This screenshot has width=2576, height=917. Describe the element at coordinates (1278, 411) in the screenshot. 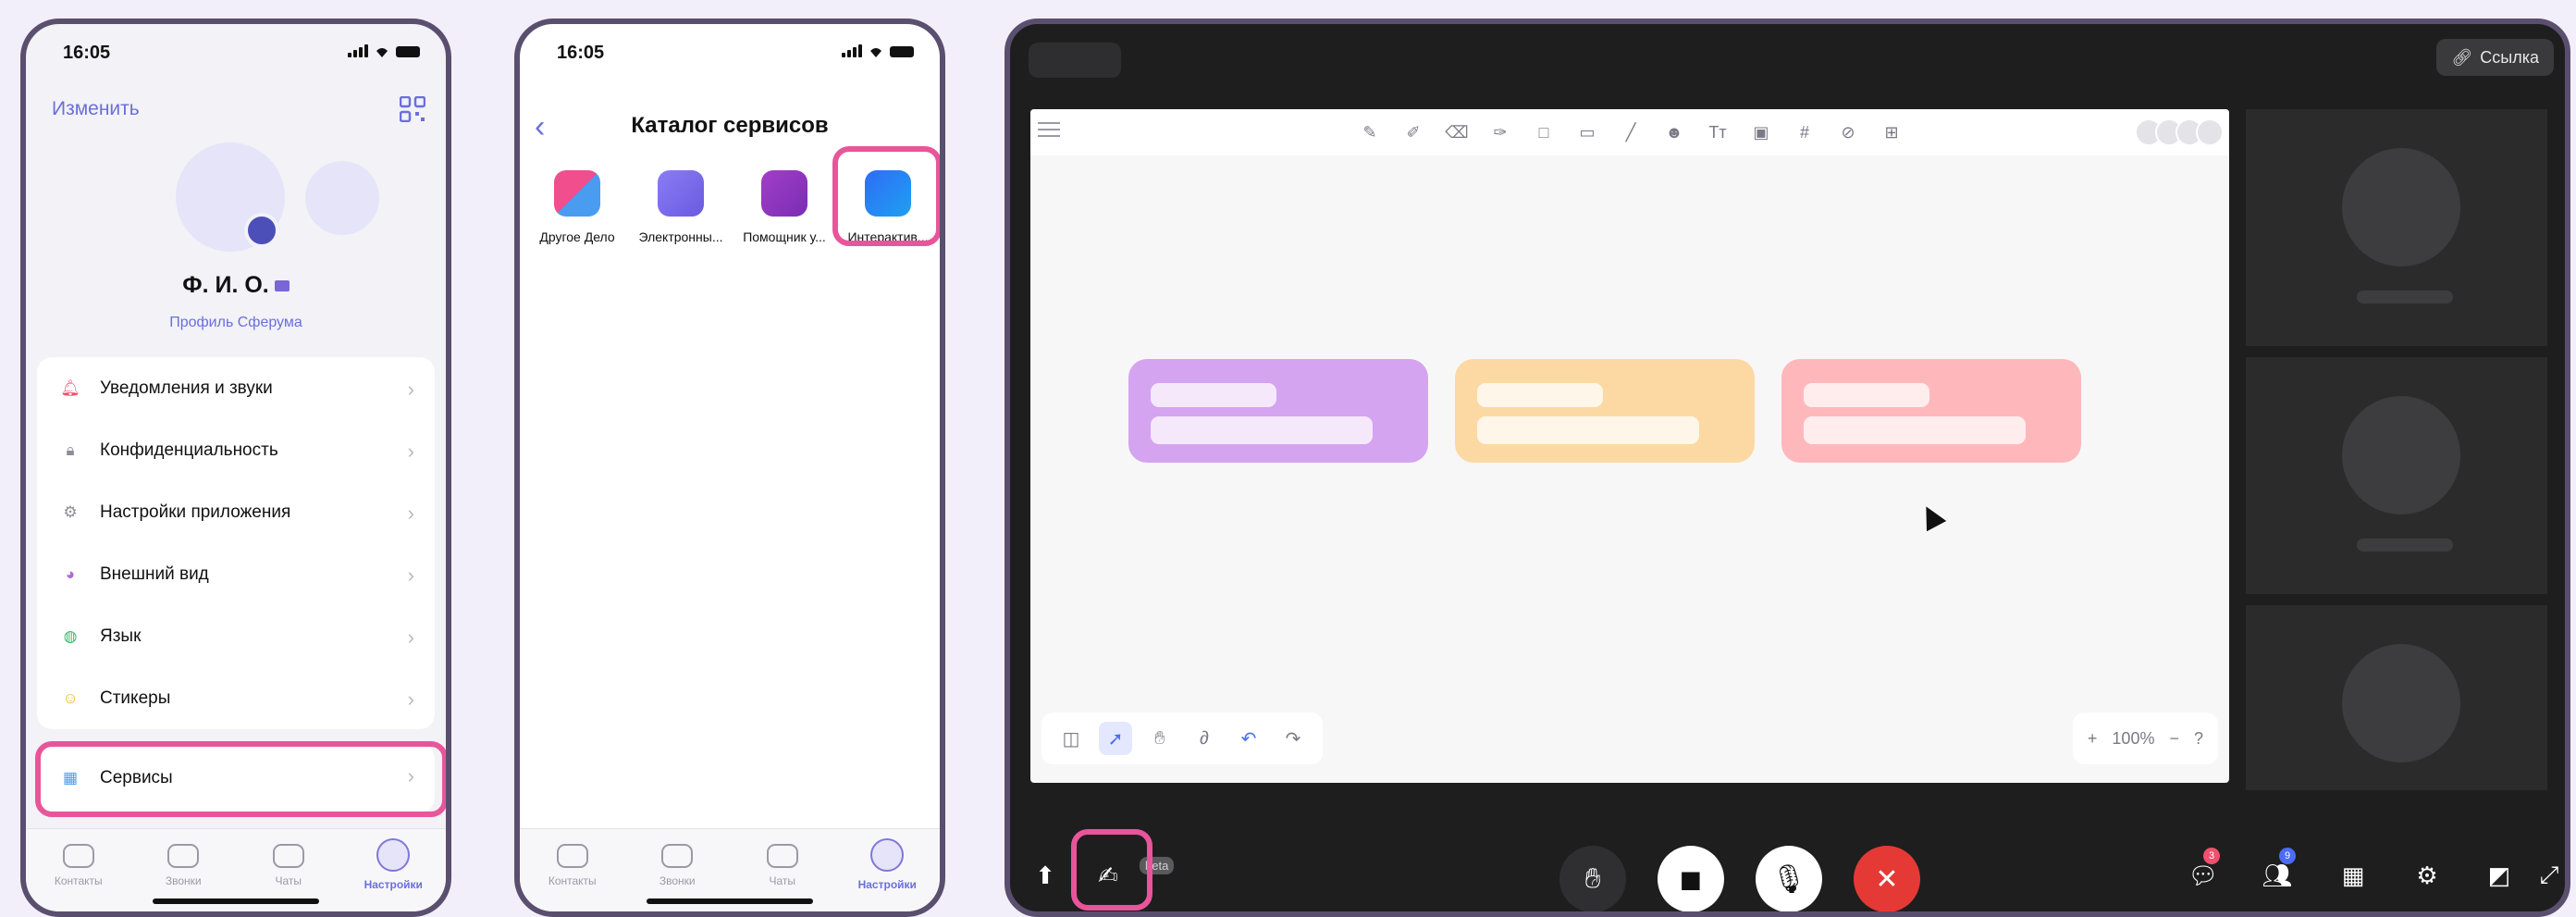

I see `sticky-card-purple` at that location.